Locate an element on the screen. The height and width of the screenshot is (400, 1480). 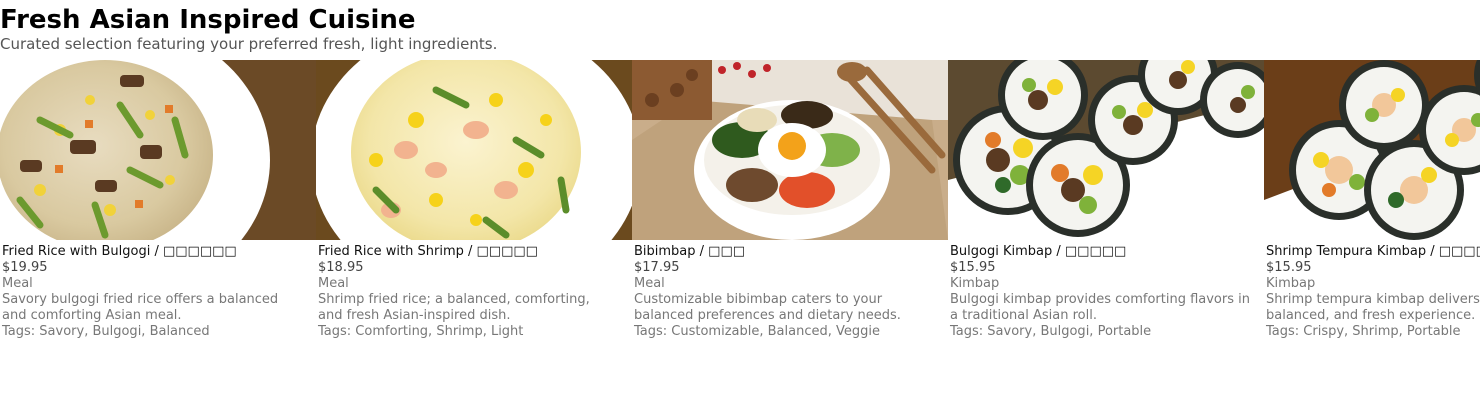
item-price: $18.95 is located at coordinates (341, 267).